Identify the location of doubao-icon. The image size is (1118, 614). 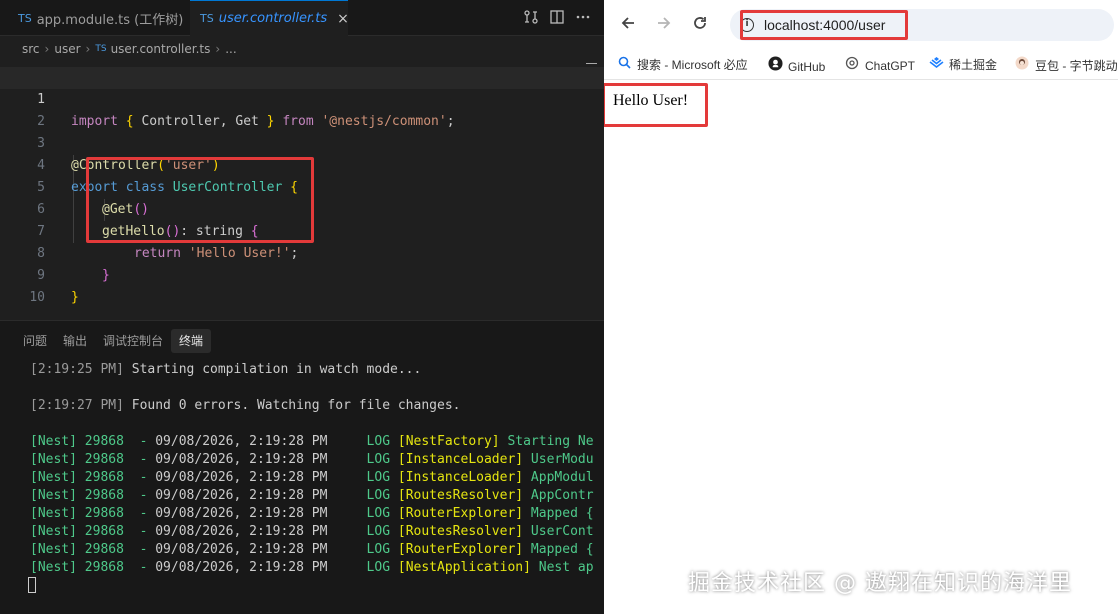
(1022, 65).